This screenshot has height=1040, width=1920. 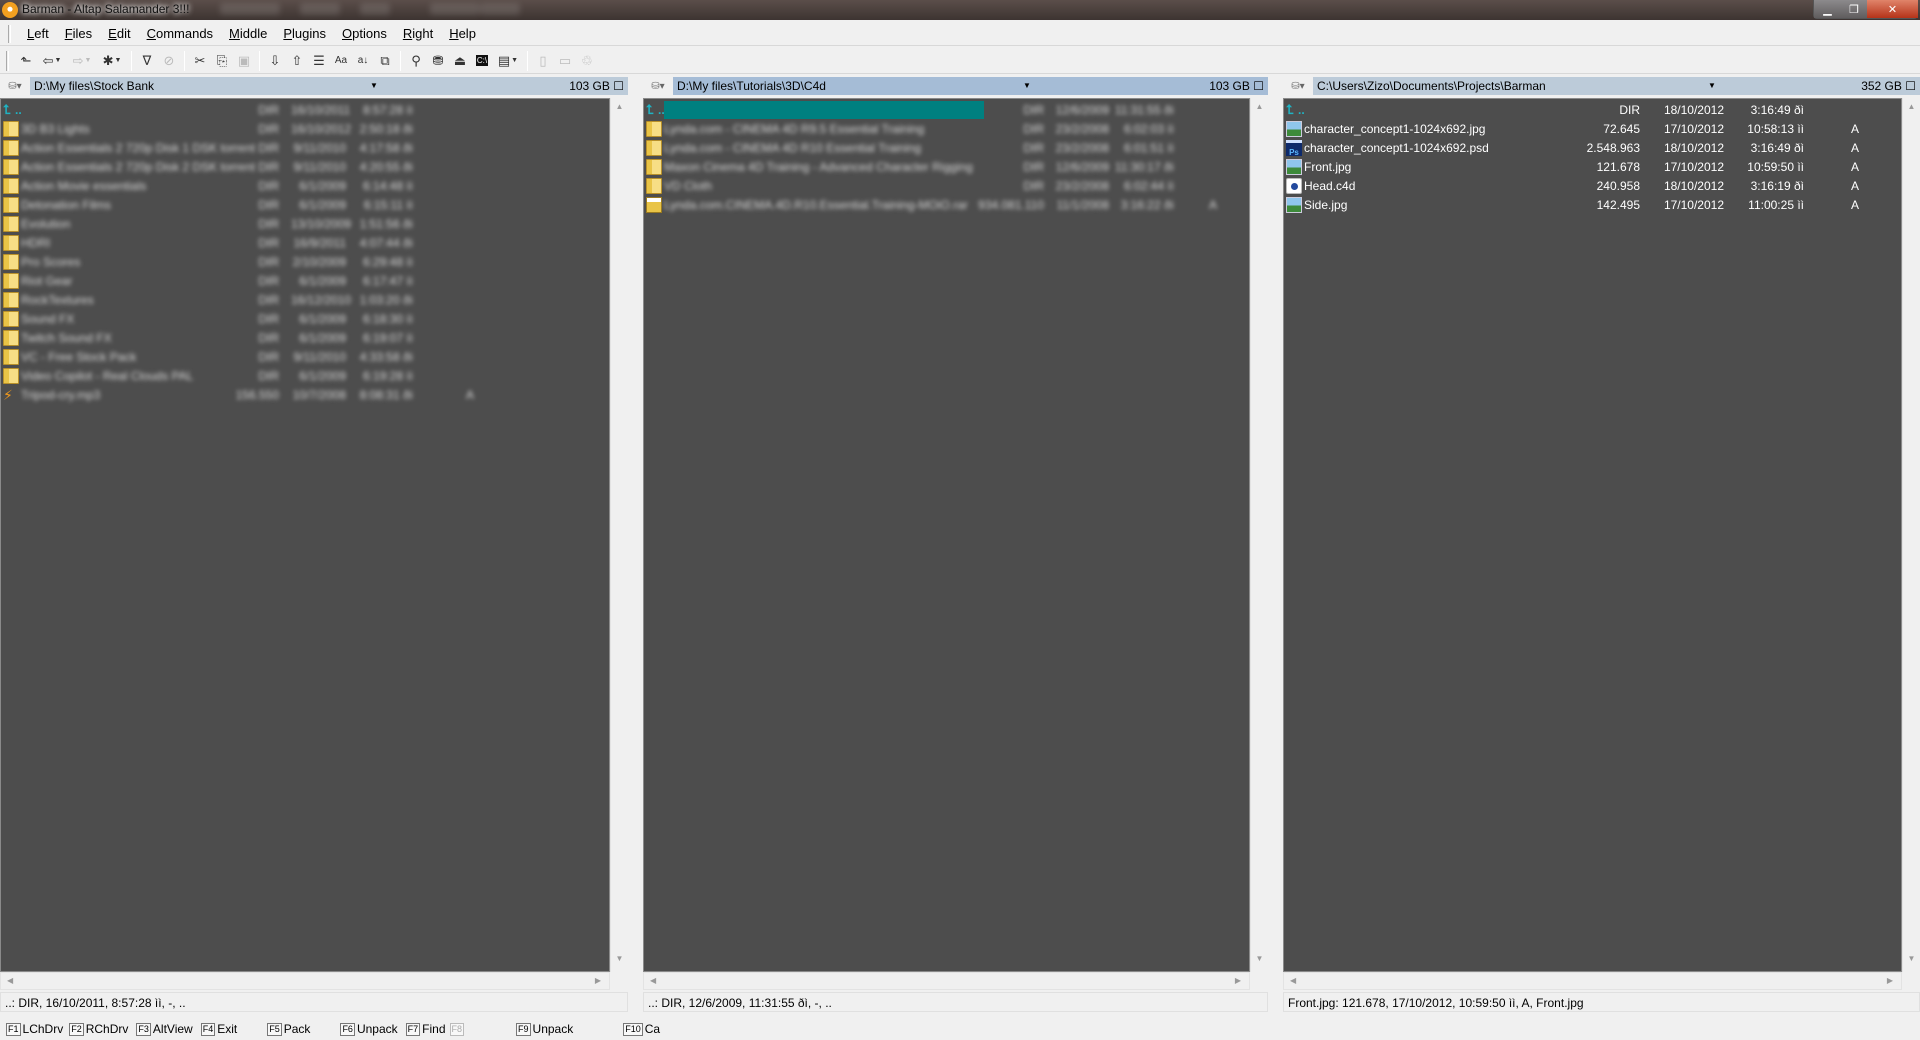 I want to click on parent-directory-row: ⮤.. DIR 18/10/2012 3:16:49 ðì, so click(x=1592, y=110).